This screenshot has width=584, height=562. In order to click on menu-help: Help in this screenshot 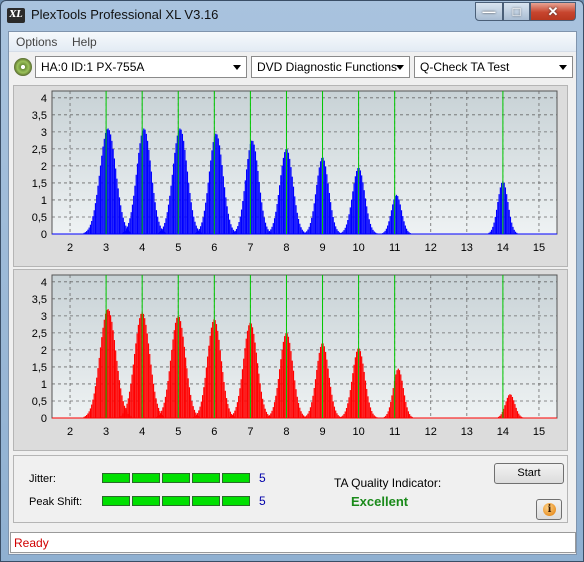, I will do `click(84, 42)`.